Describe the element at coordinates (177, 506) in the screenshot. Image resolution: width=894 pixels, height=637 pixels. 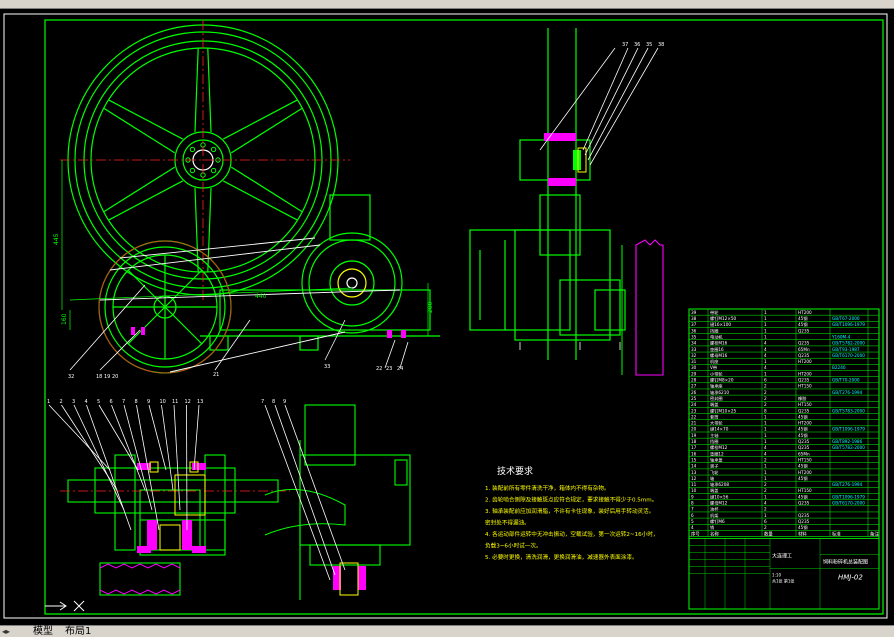
I see `section-yellow-parts` at that location.